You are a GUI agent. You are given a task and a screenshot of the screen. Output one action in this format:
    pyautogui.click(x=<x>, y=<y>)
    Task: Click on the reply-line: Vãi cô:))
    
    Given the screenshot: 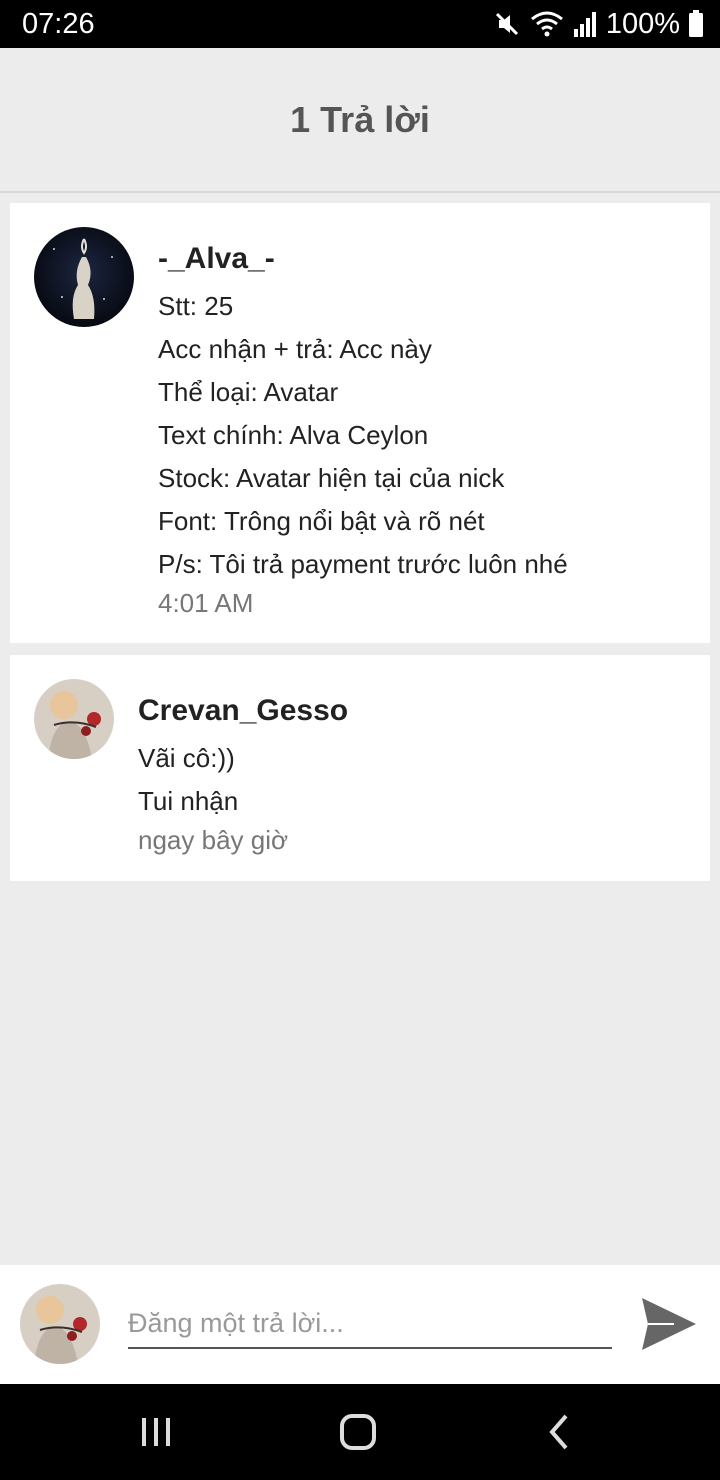 What is the action you would take?
    pyautogui.click(x=186, y=758)
    